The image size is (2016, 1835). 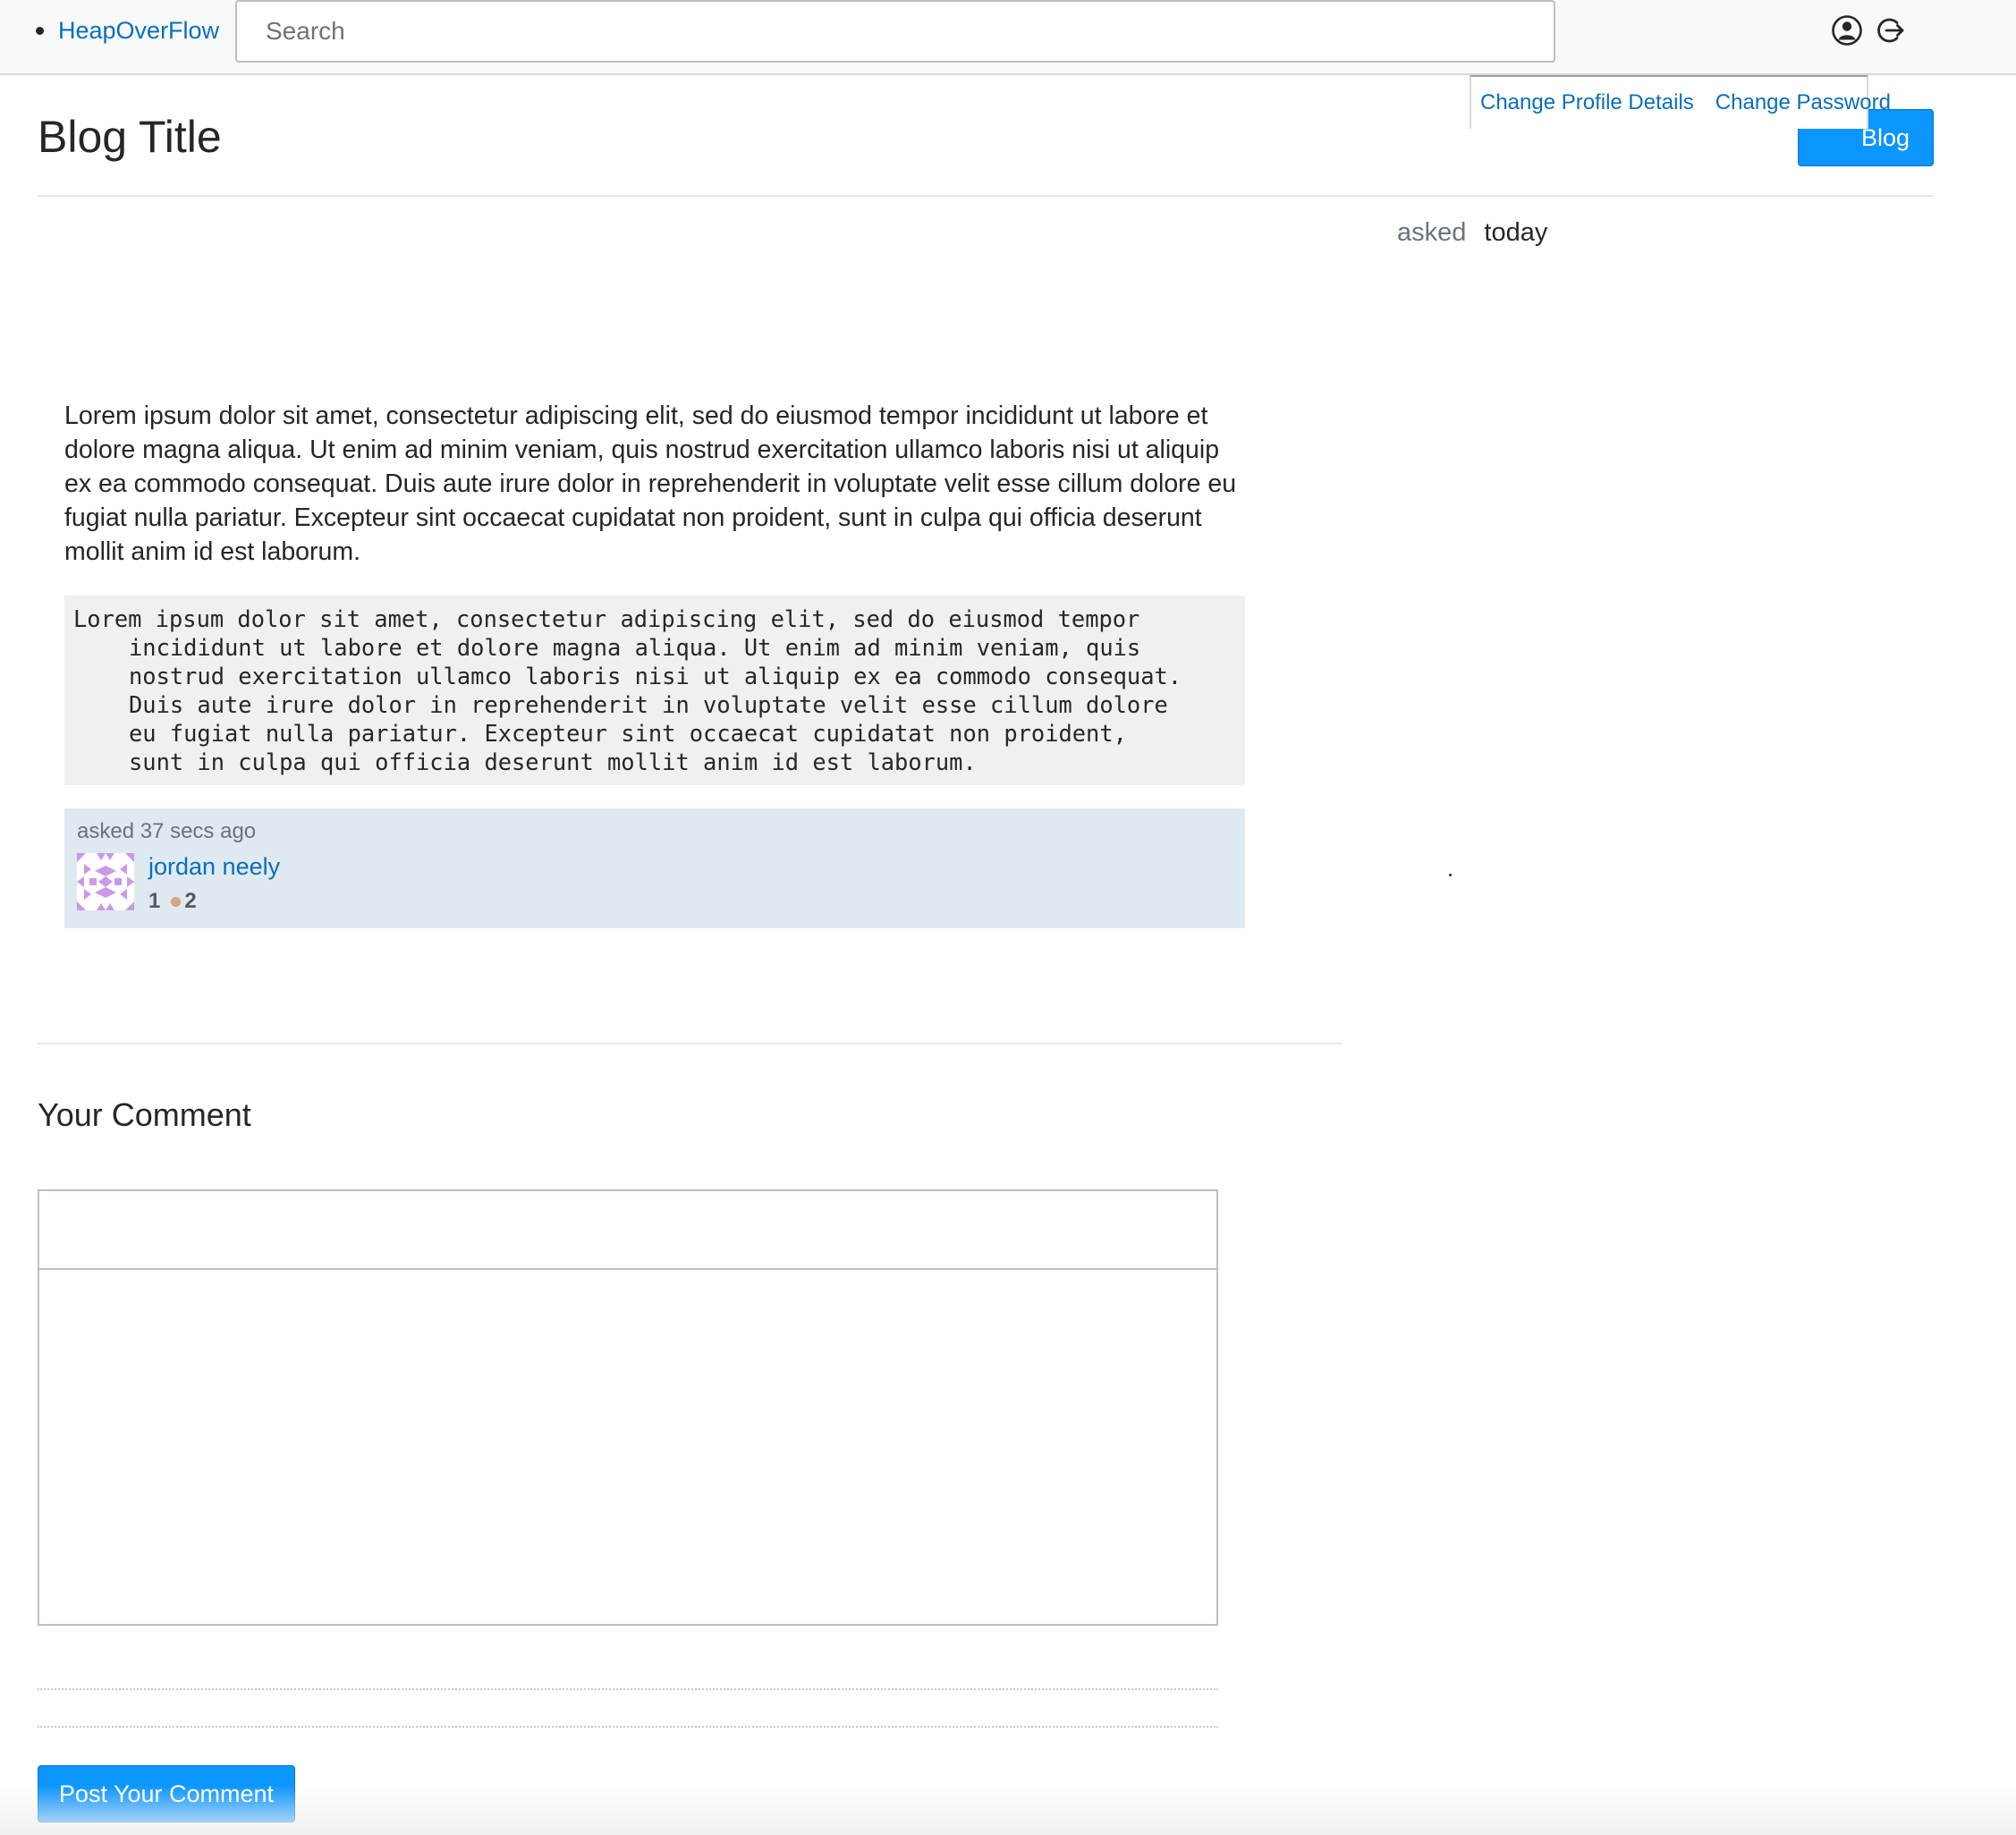 I want to click on asked-time: asked 37 secs ago, so click(x=167, y=831).